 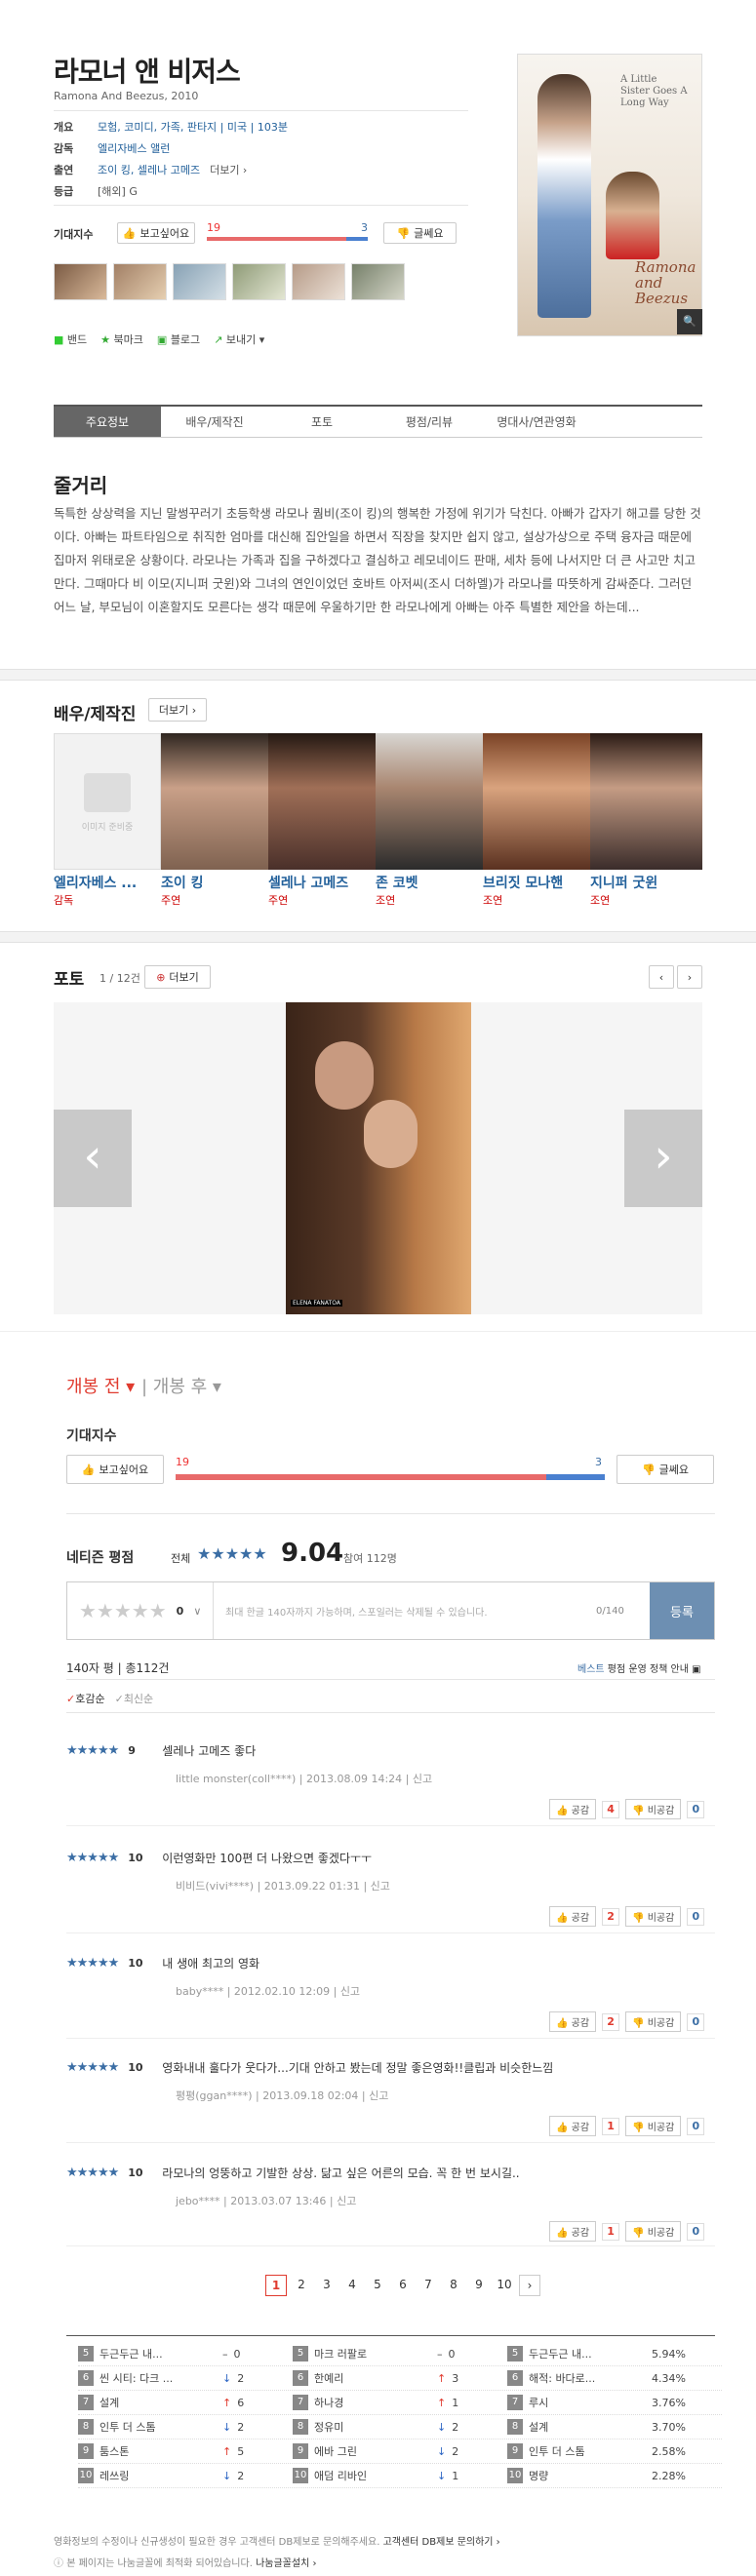 What do you see at coordinates (479, 2285) in the screenshot?
I see `page-link: 9` at bounding box center [479, 2285].